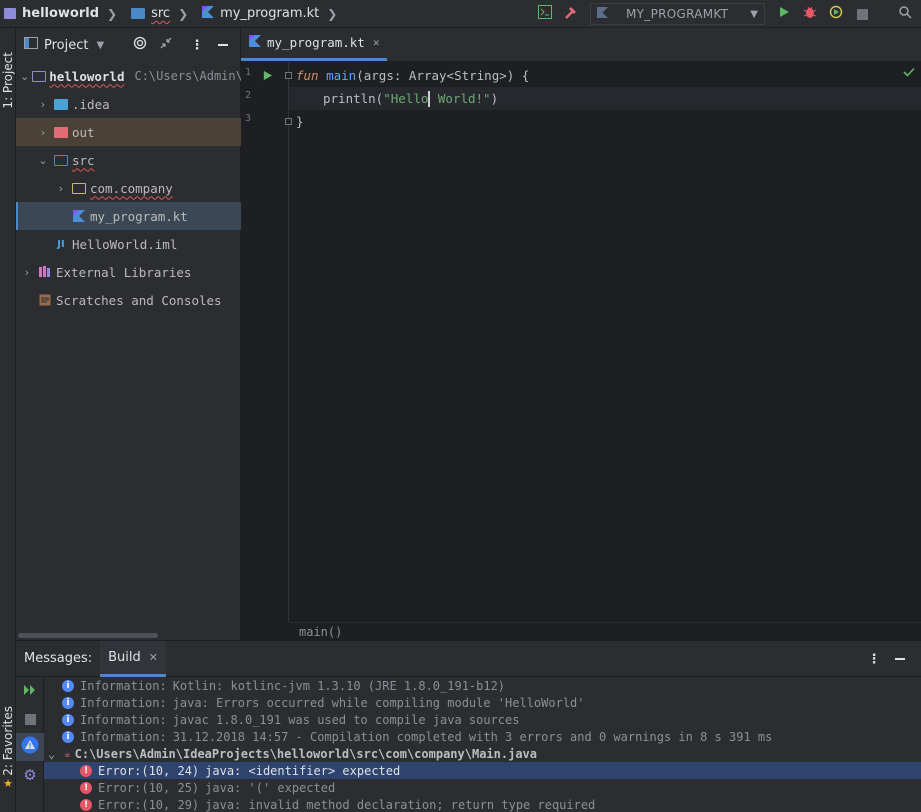 The width and height of the screenshot is (921, 812). Describe the element at coordinates (61, 244) in the screenshot. I see `iml-file-icon: JI` at that location.